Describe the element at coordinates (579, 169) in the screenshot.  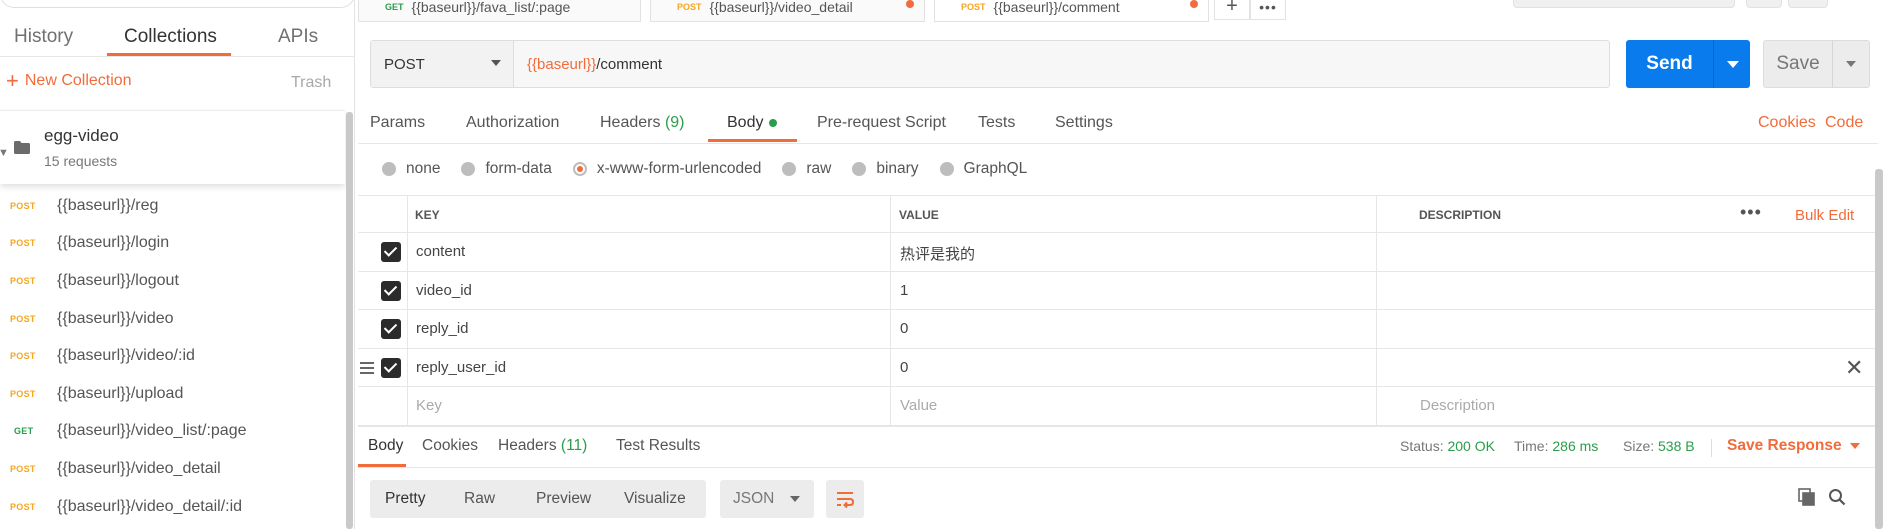
I see `radio-selected-icon` at that location.